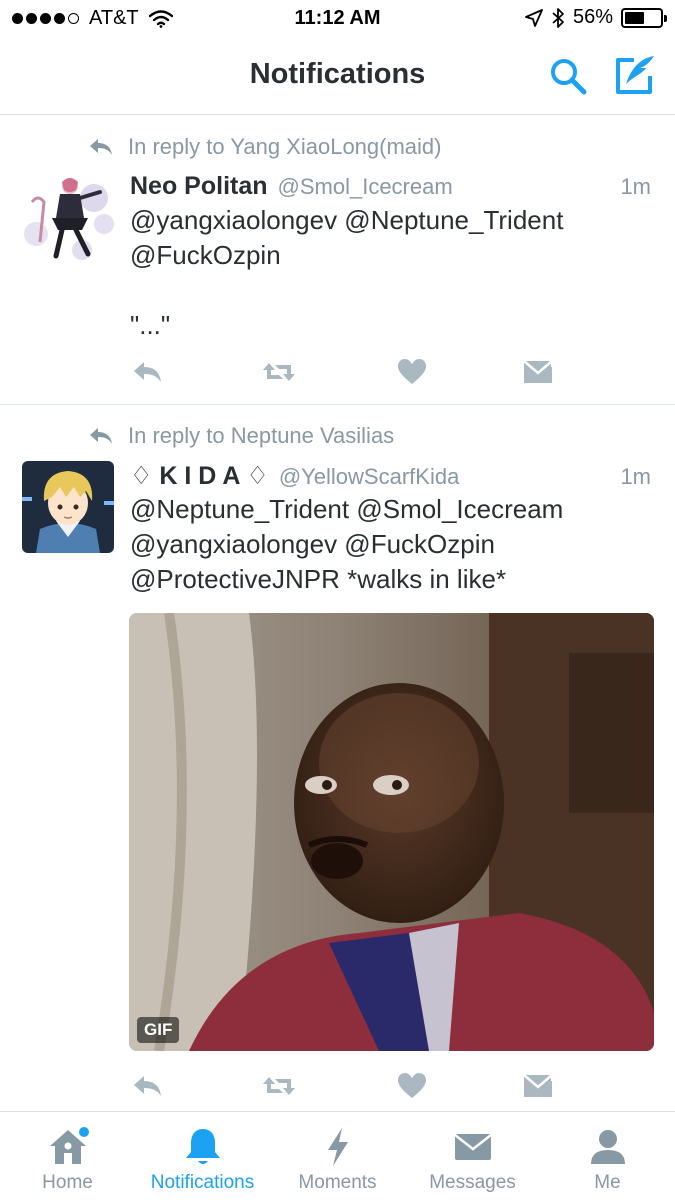 The height and width of the screenshot is (1200, 675). Describe the element at coordinates (472, 1147) in the screenshot. I see `envelope-icon` at that location.